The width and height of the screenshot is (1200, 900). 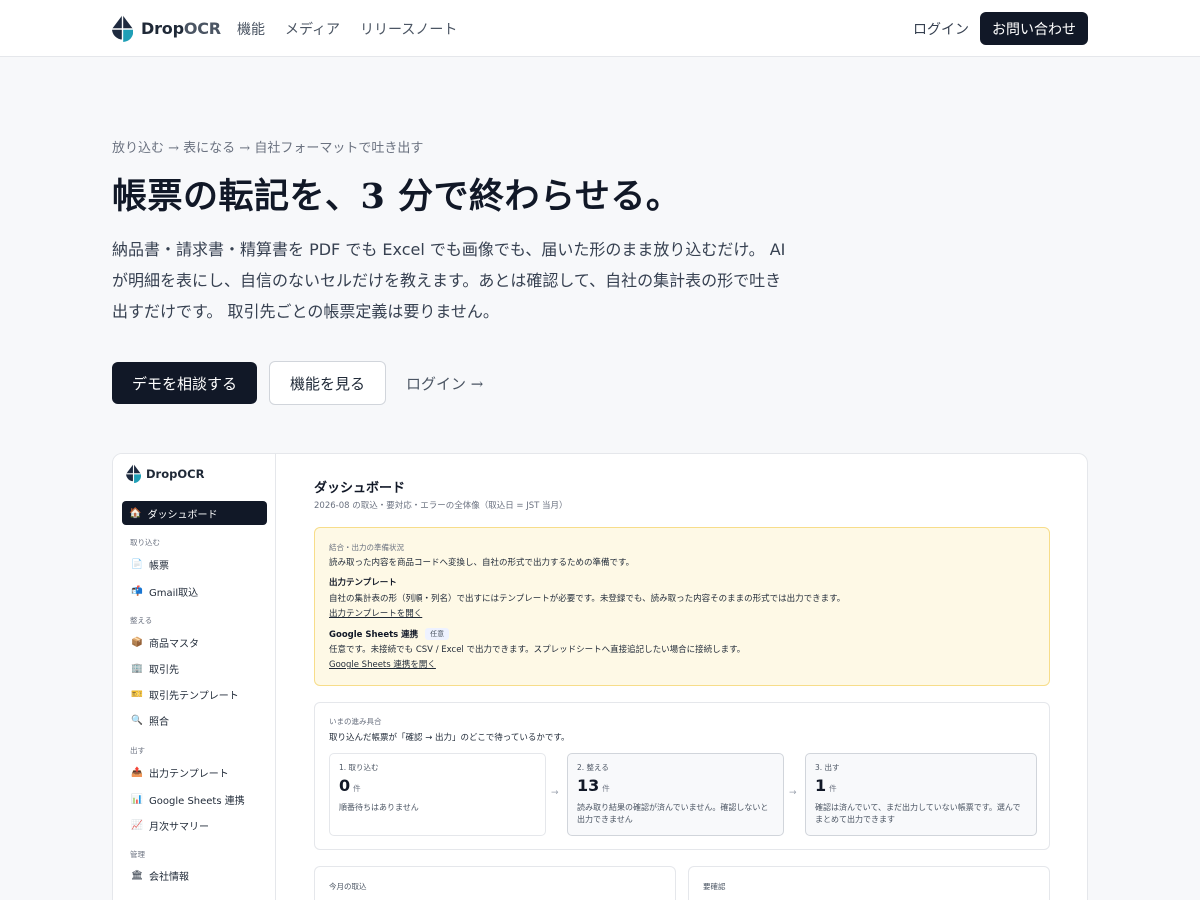 I want to click on step-title: 3. 出す, so click(x=827, y=767).